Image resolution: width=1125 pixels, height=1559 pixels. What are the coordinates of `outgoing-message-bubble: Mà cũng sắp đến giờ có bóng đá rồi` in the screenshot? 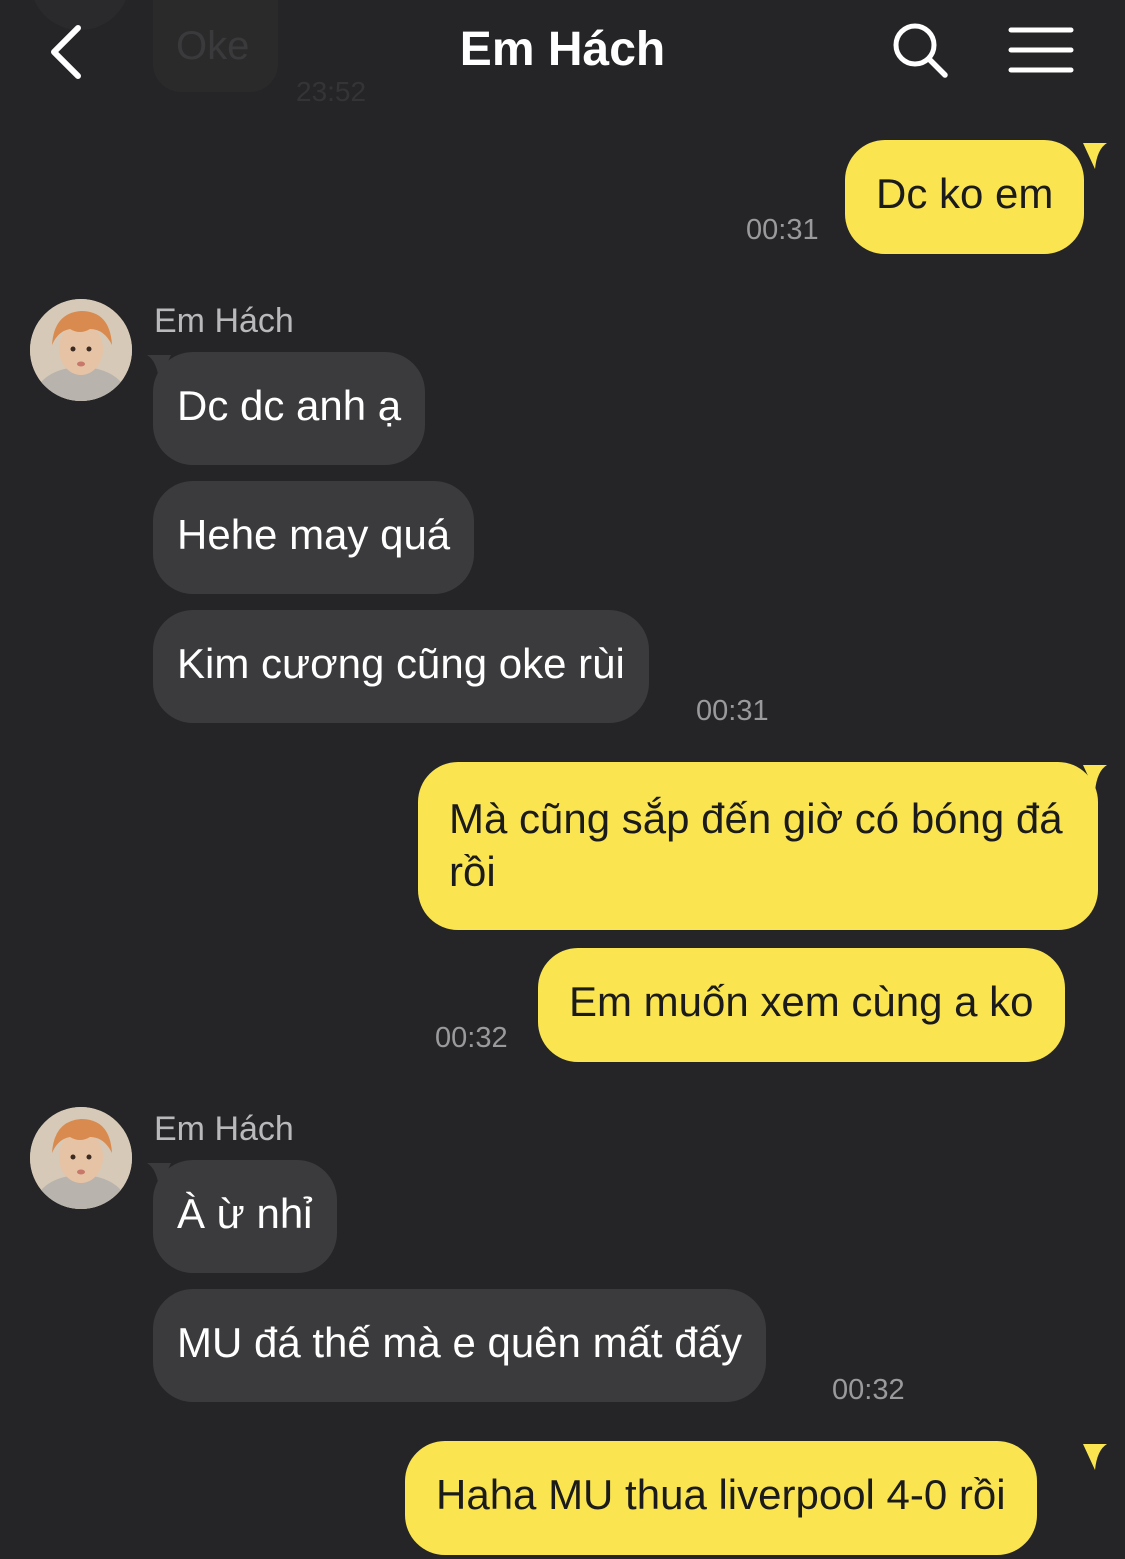 It's located at (758, 846).